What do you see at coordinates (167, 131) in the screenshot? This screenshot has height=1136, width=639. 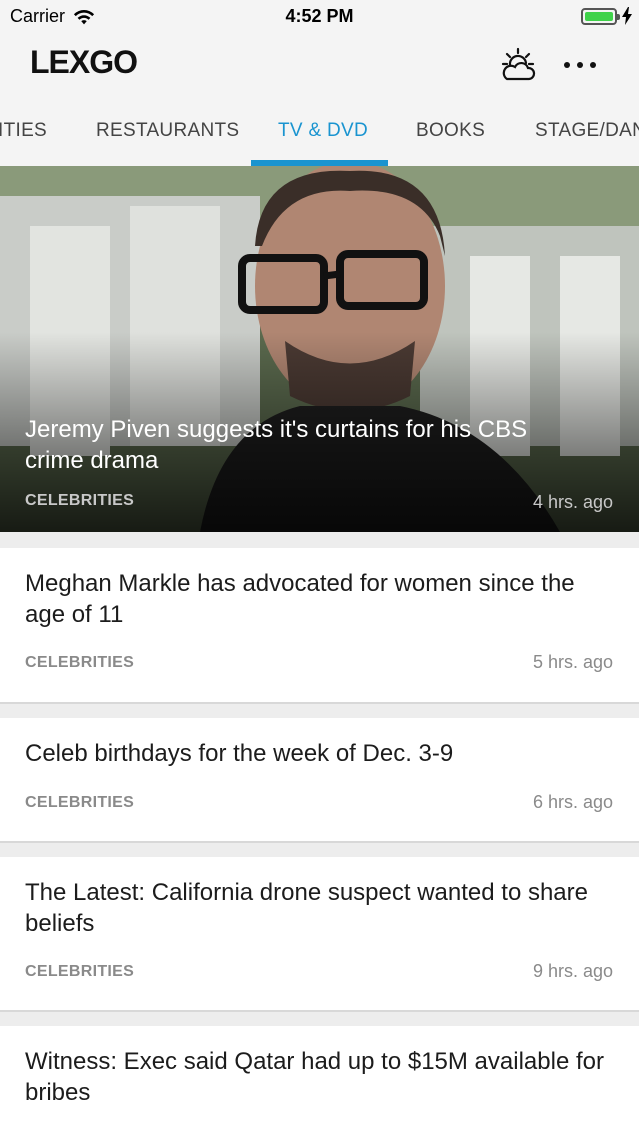 I see `tab-restaurants: RESTAURANTS` at bounding box center [167, 131].